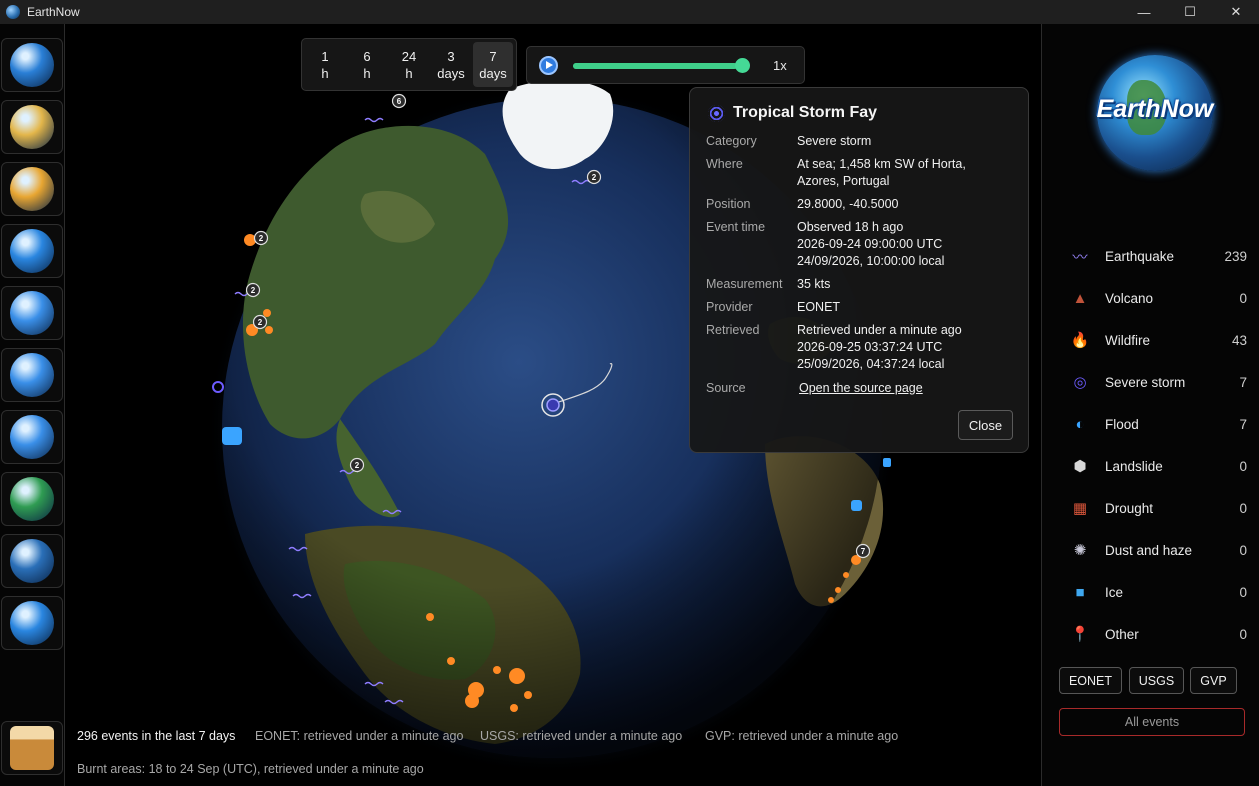 The height and width of the screenshot is (786, 1259). I want to click on popup-row-value: Severe storm, so click(834, 141).